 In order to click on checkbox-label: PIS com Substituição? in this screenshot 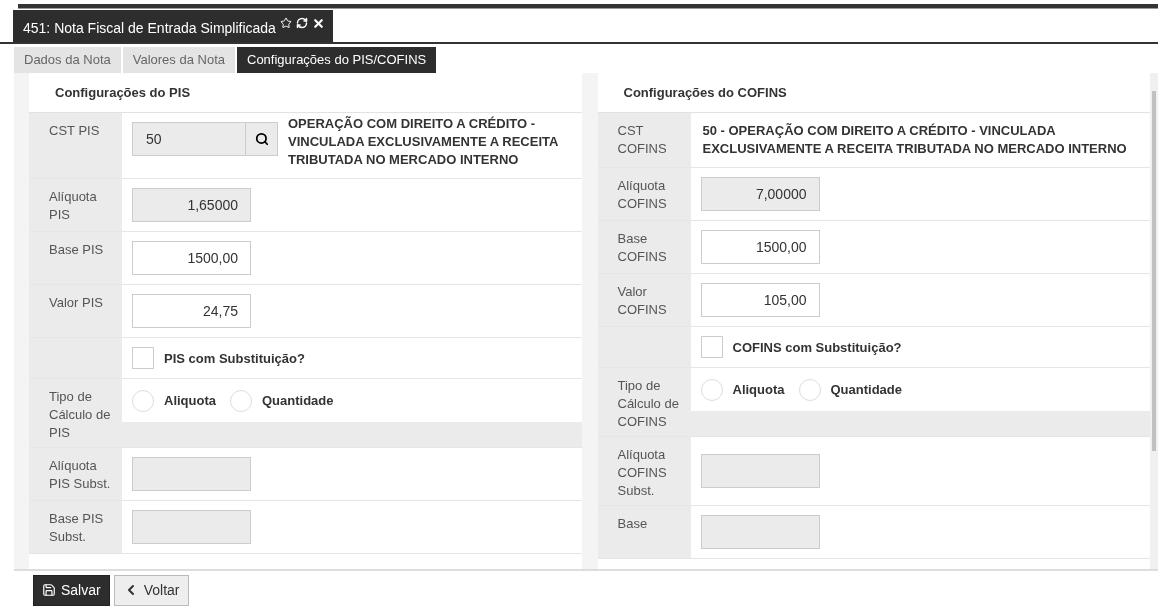, I will do `click(234, 358)`.